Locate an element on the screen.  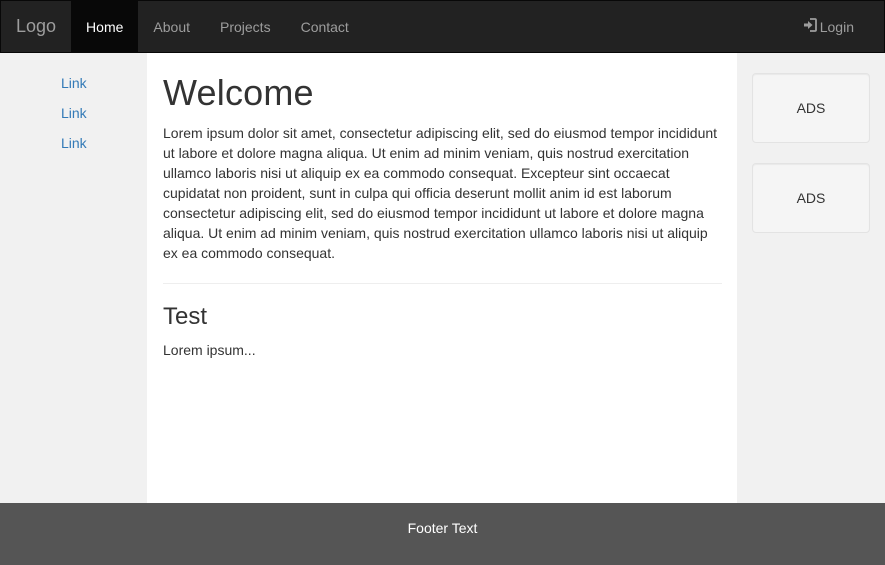
left-sidebar: Link Link Link is located at coordinates (73, 278).